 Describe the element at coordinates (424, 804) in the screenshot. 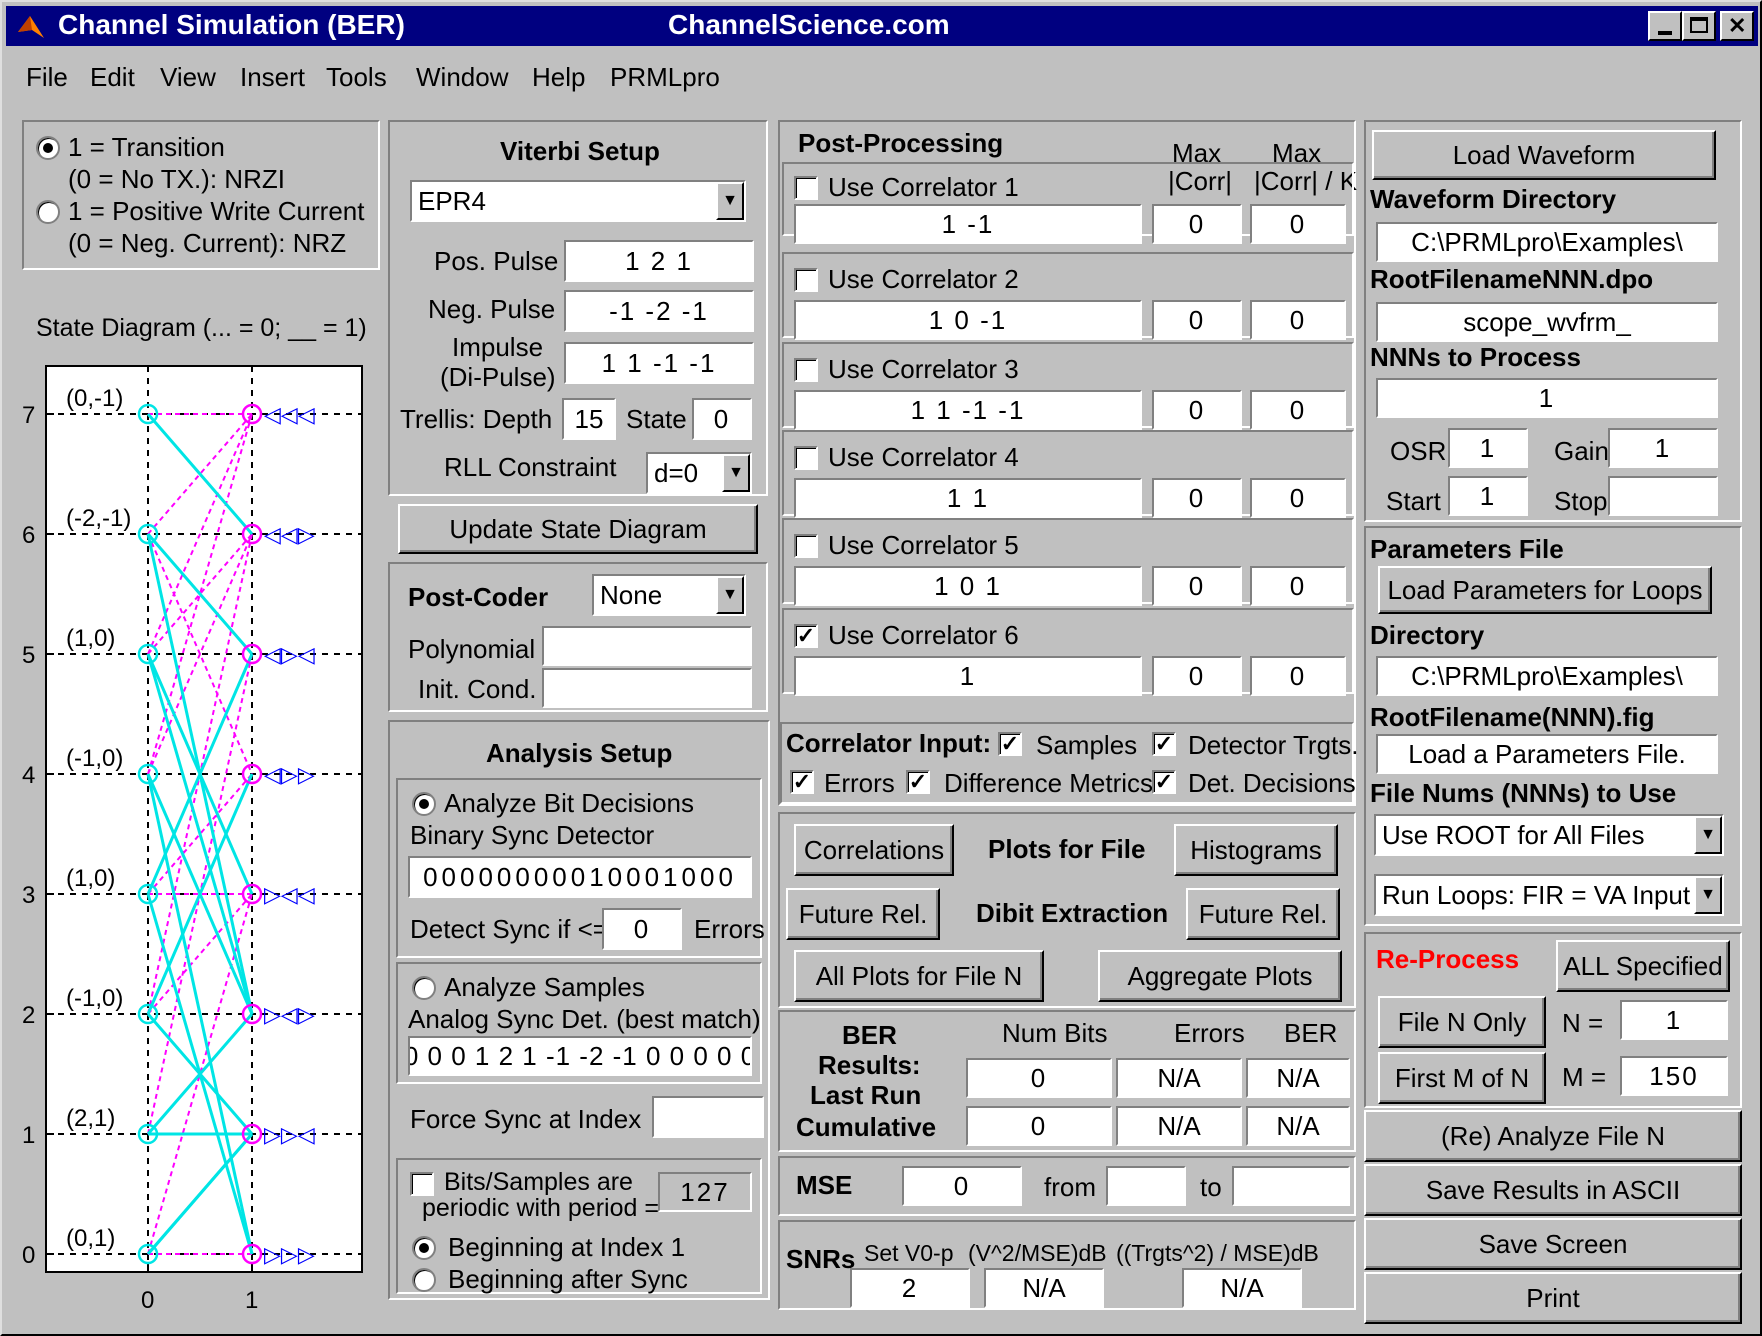

I see `analyze-bits-radio` at that location.